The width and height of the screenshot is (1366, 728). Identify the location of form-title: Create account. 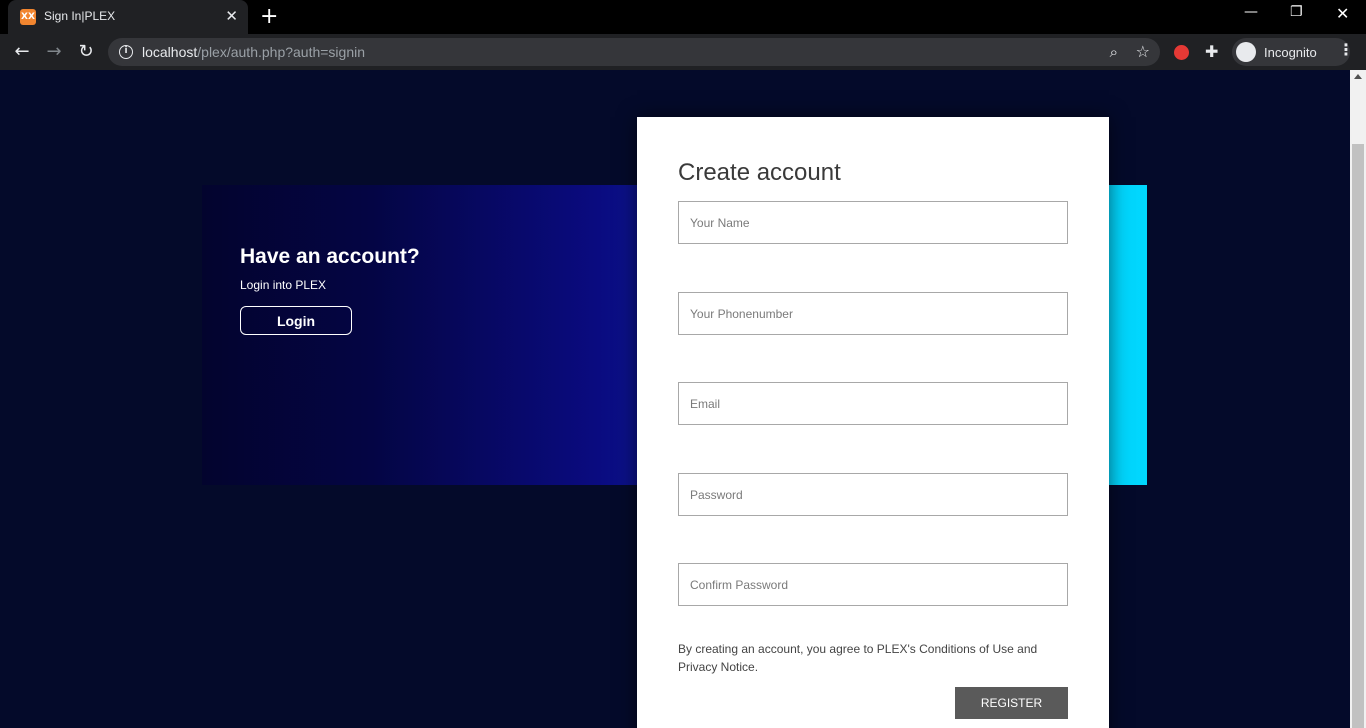
(759, 172).